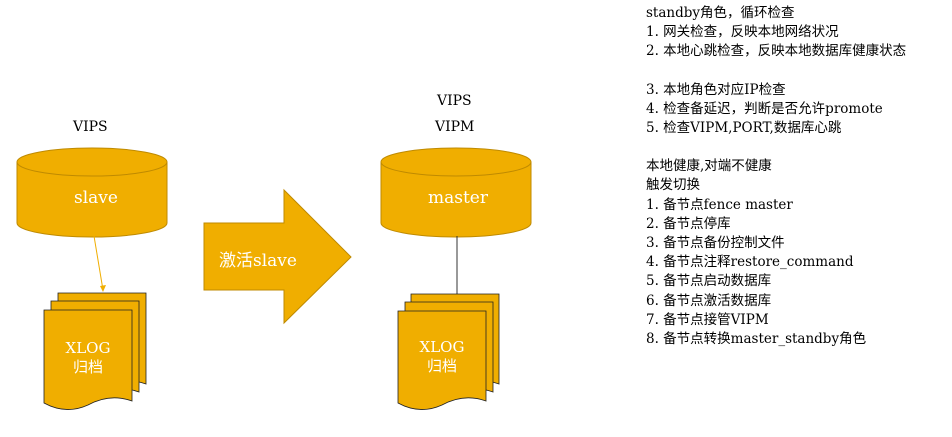 This screenshot has width=952, height=437. Describe the element at coordinates (720, 13) in the screenshot. I see `role-title: standby角色，循环检查` at that location.